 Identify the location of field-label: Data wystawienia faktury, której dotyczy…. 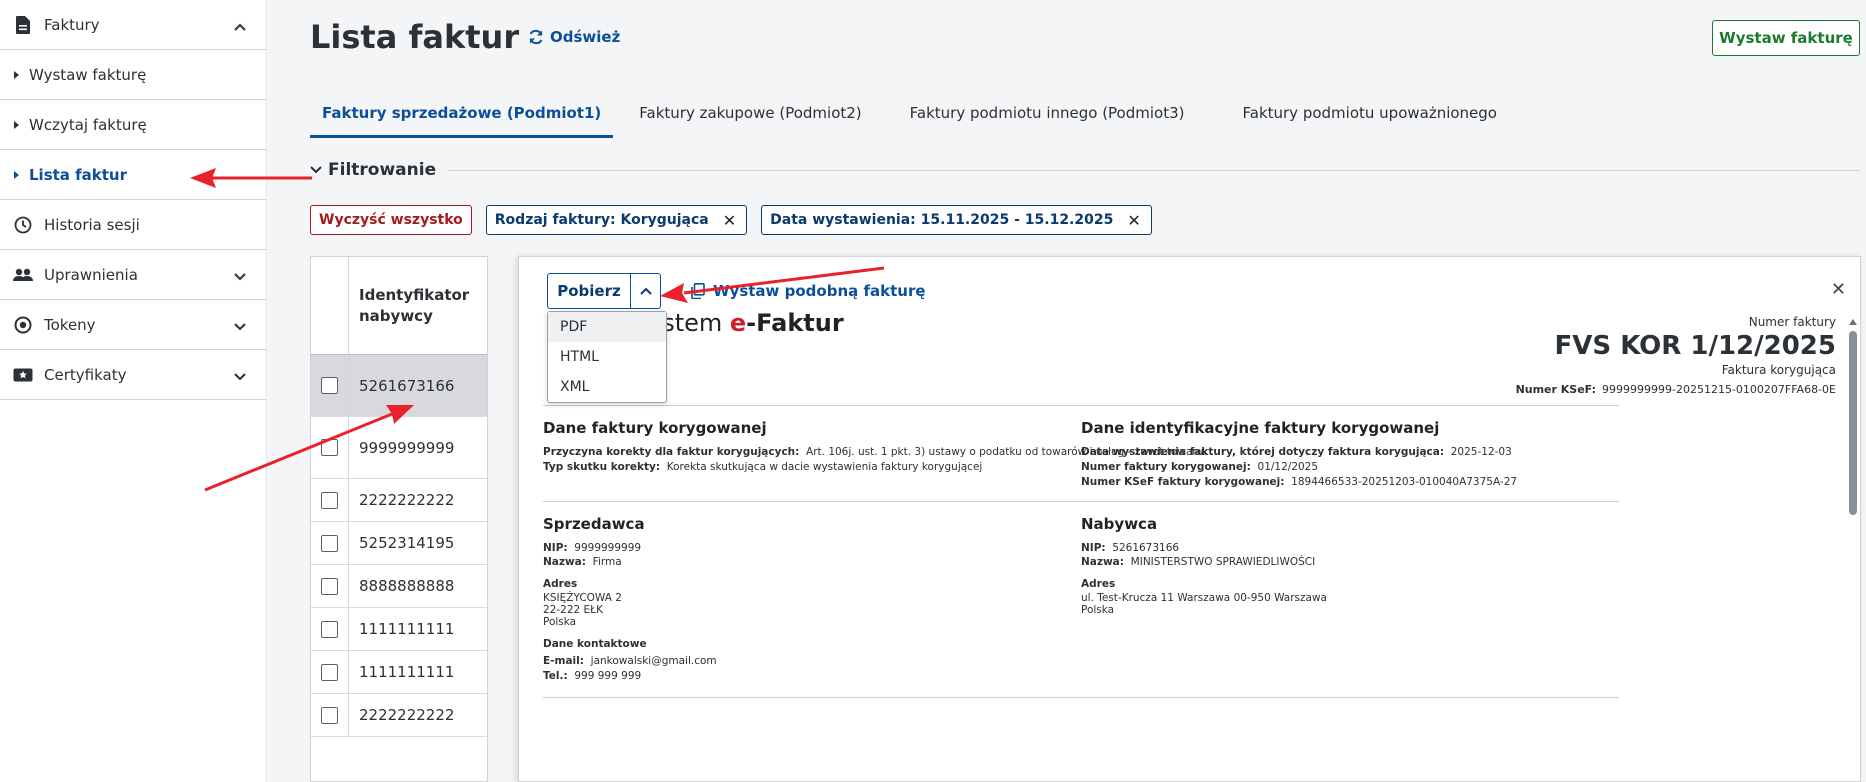
(1263, 452).